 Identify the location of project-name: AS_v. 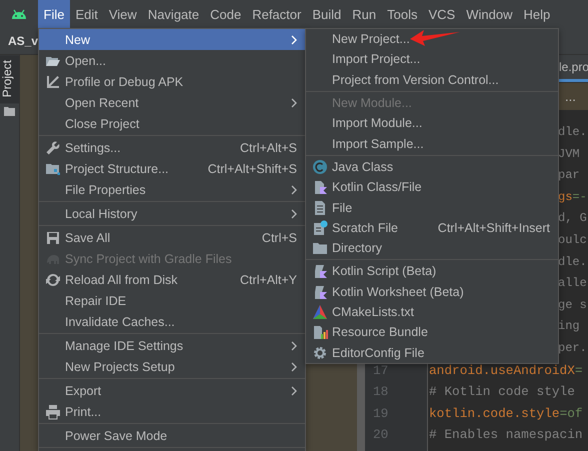
(23, 41).